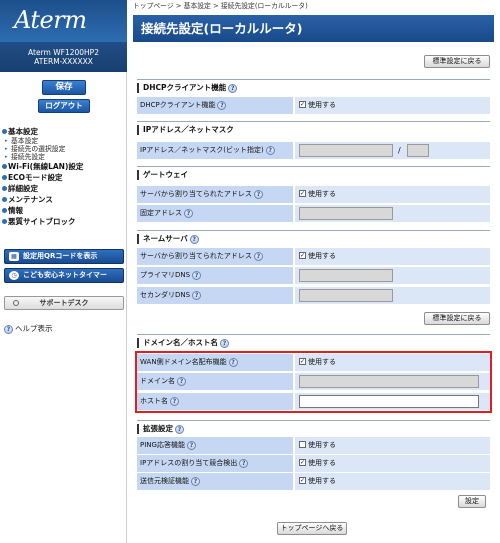 Image resolution: width=500 pixels, height=543 pixels. I want to click on device-name: ATERM-XXXXXX, so click(63, 61).